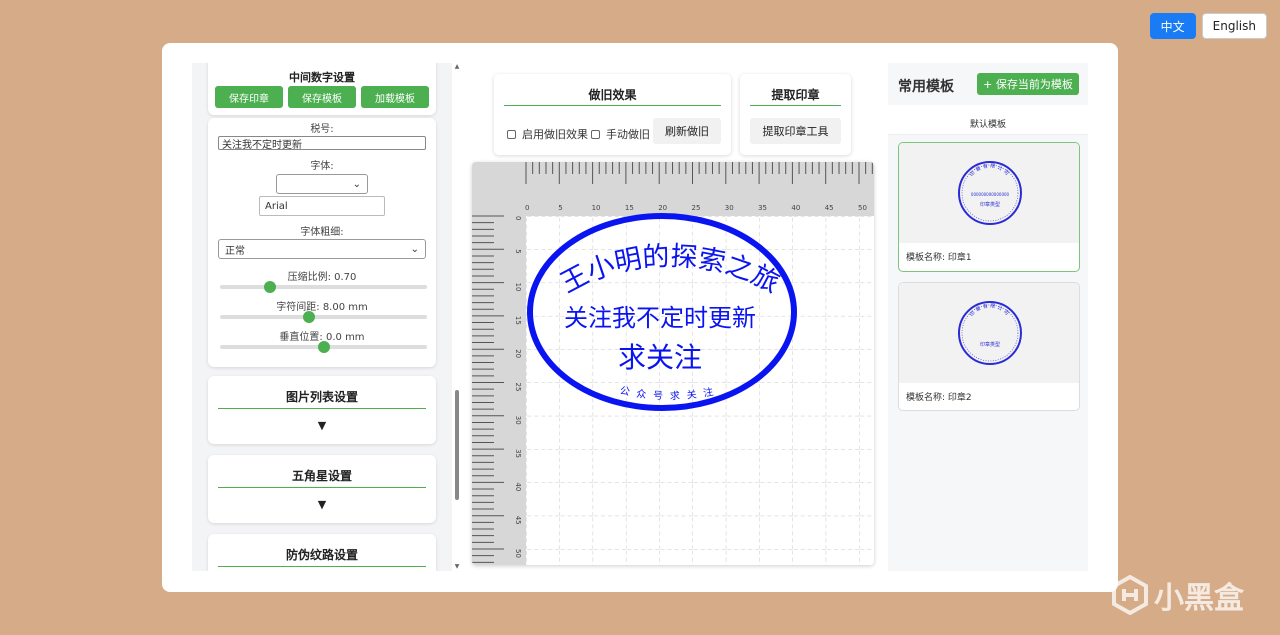  What do you see at coordinates (926, 87) in the screenshot?
I see `templates-title: 常用模板` at bounding box center [926, 87].